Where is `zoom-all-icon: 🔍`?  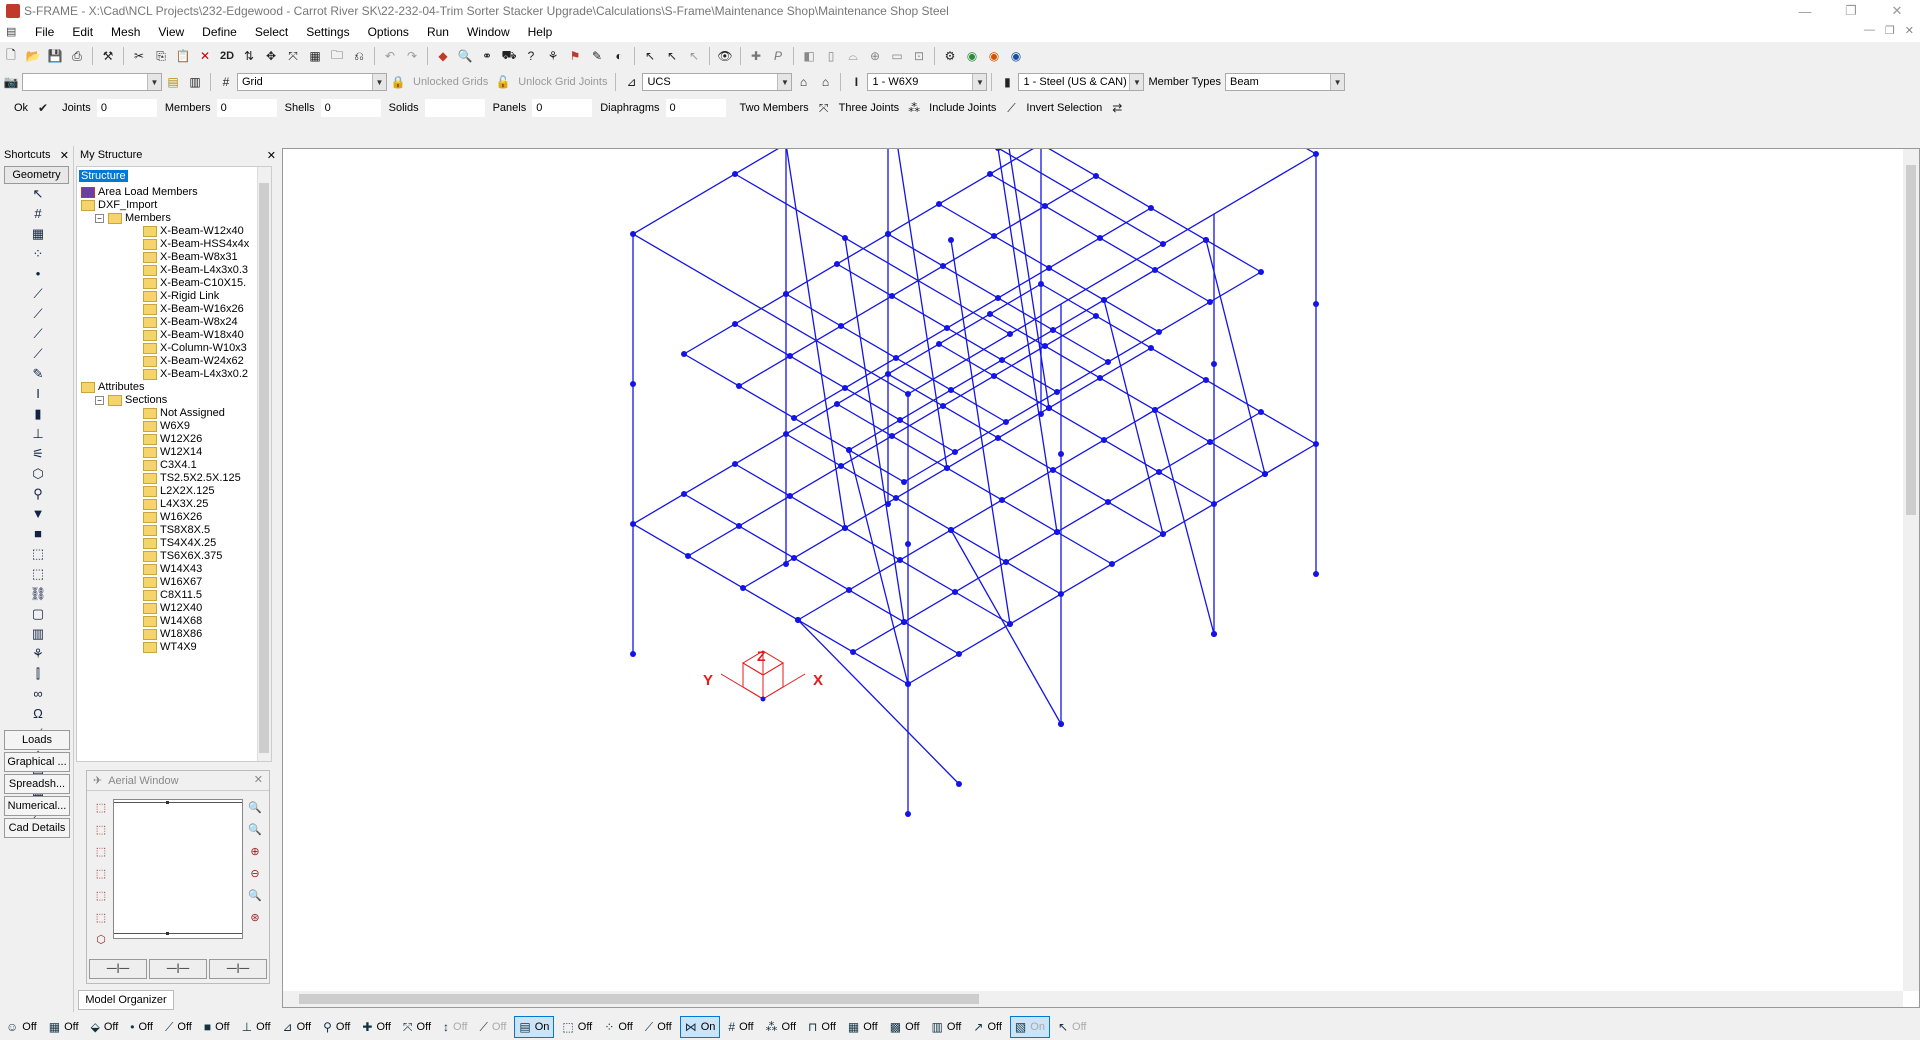
zoom-all-icon: 🔍 is located at coordinates (255, 812).